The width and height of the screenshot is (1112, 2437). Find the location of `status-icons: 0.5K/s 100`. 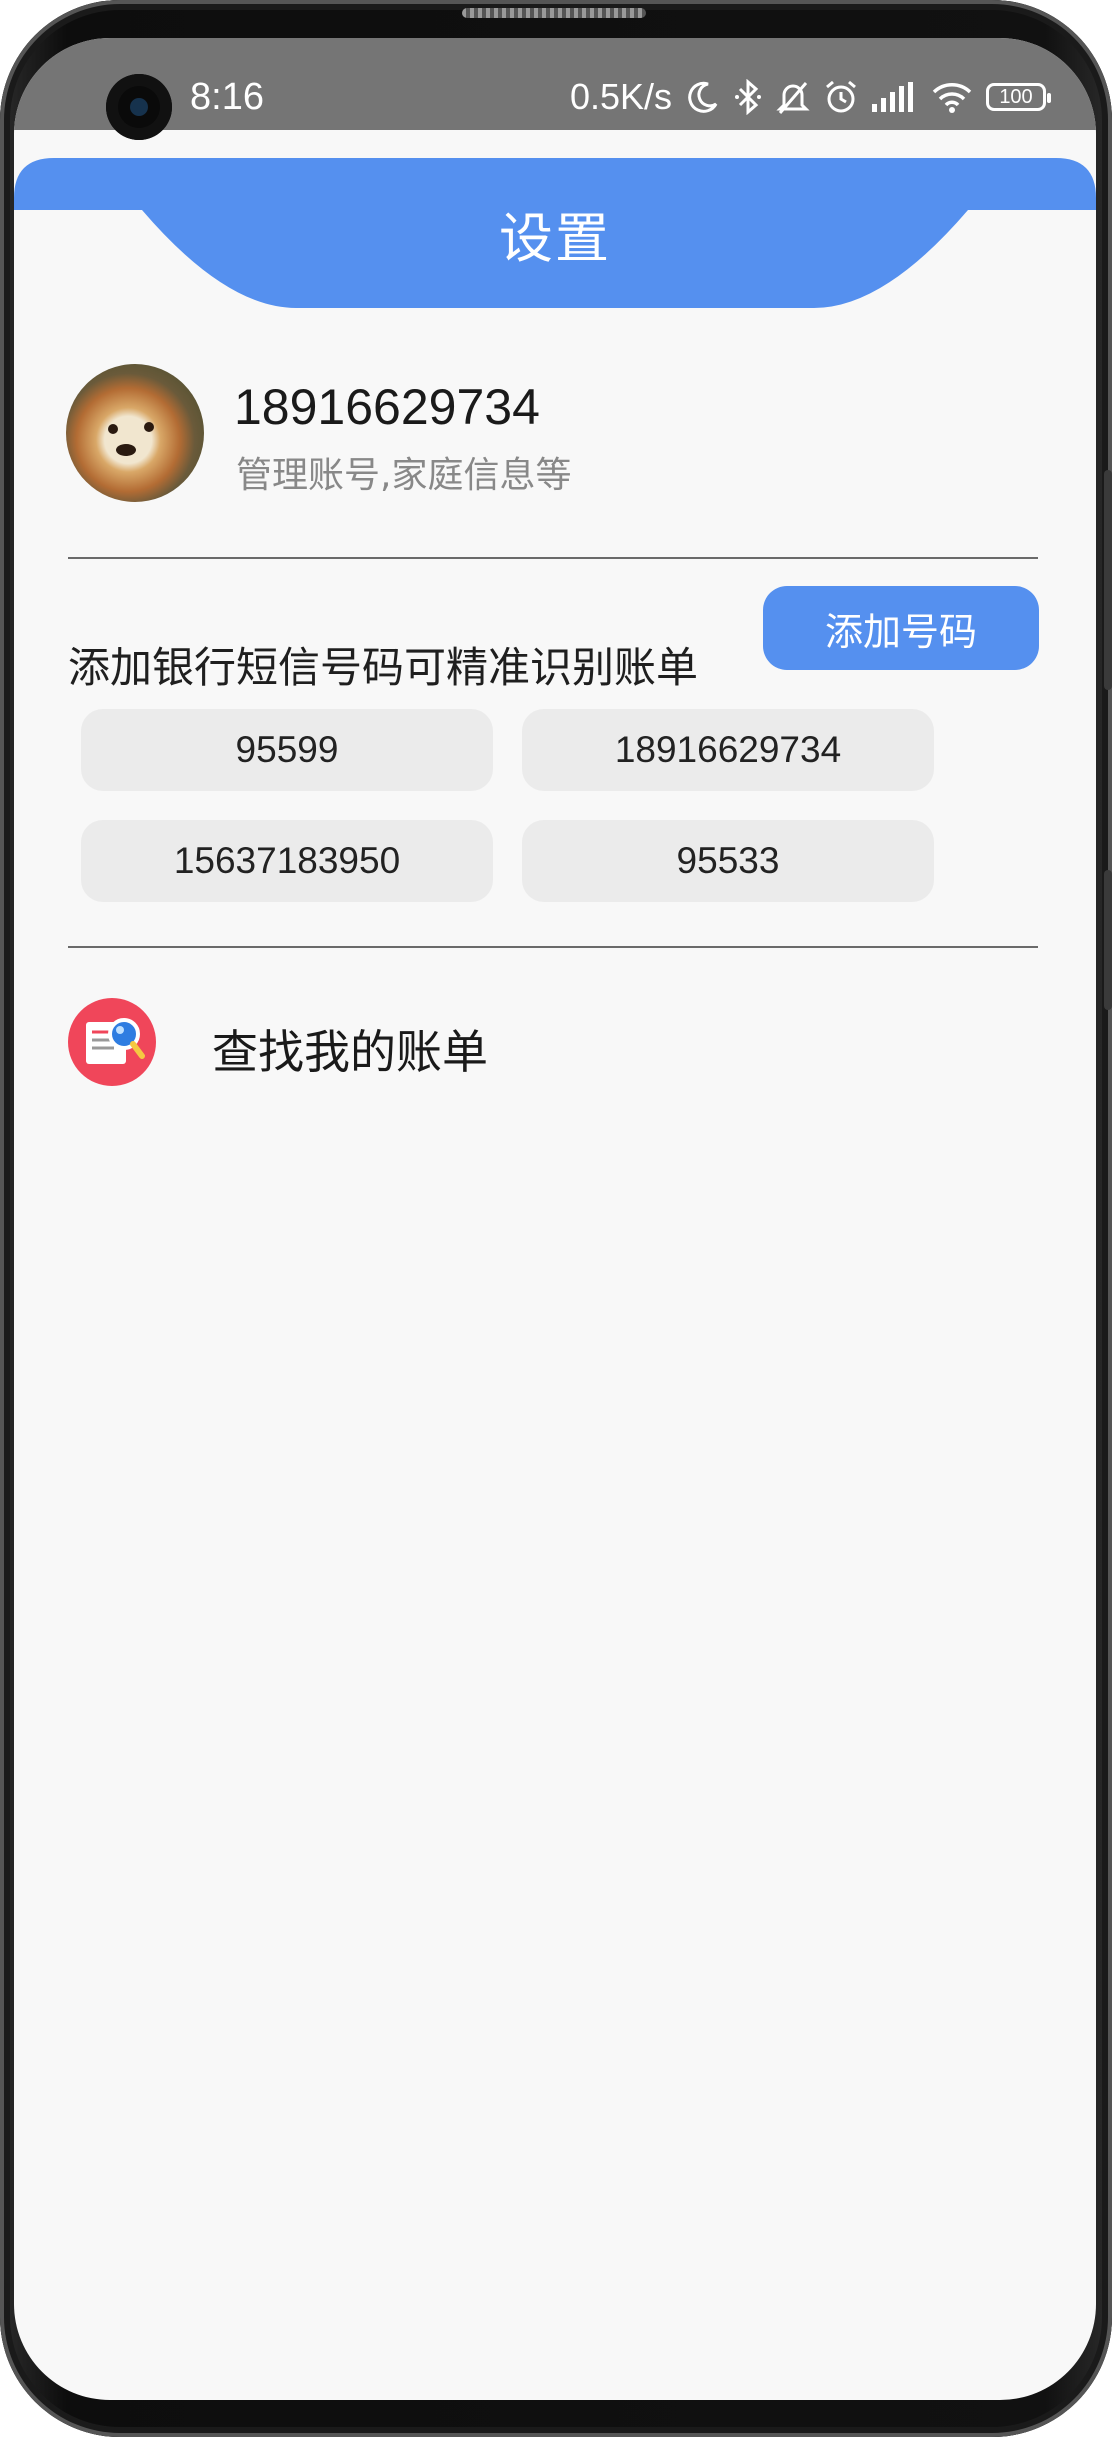

status-icons: 0.5K/s 100 is located at coordinates (810, 97).